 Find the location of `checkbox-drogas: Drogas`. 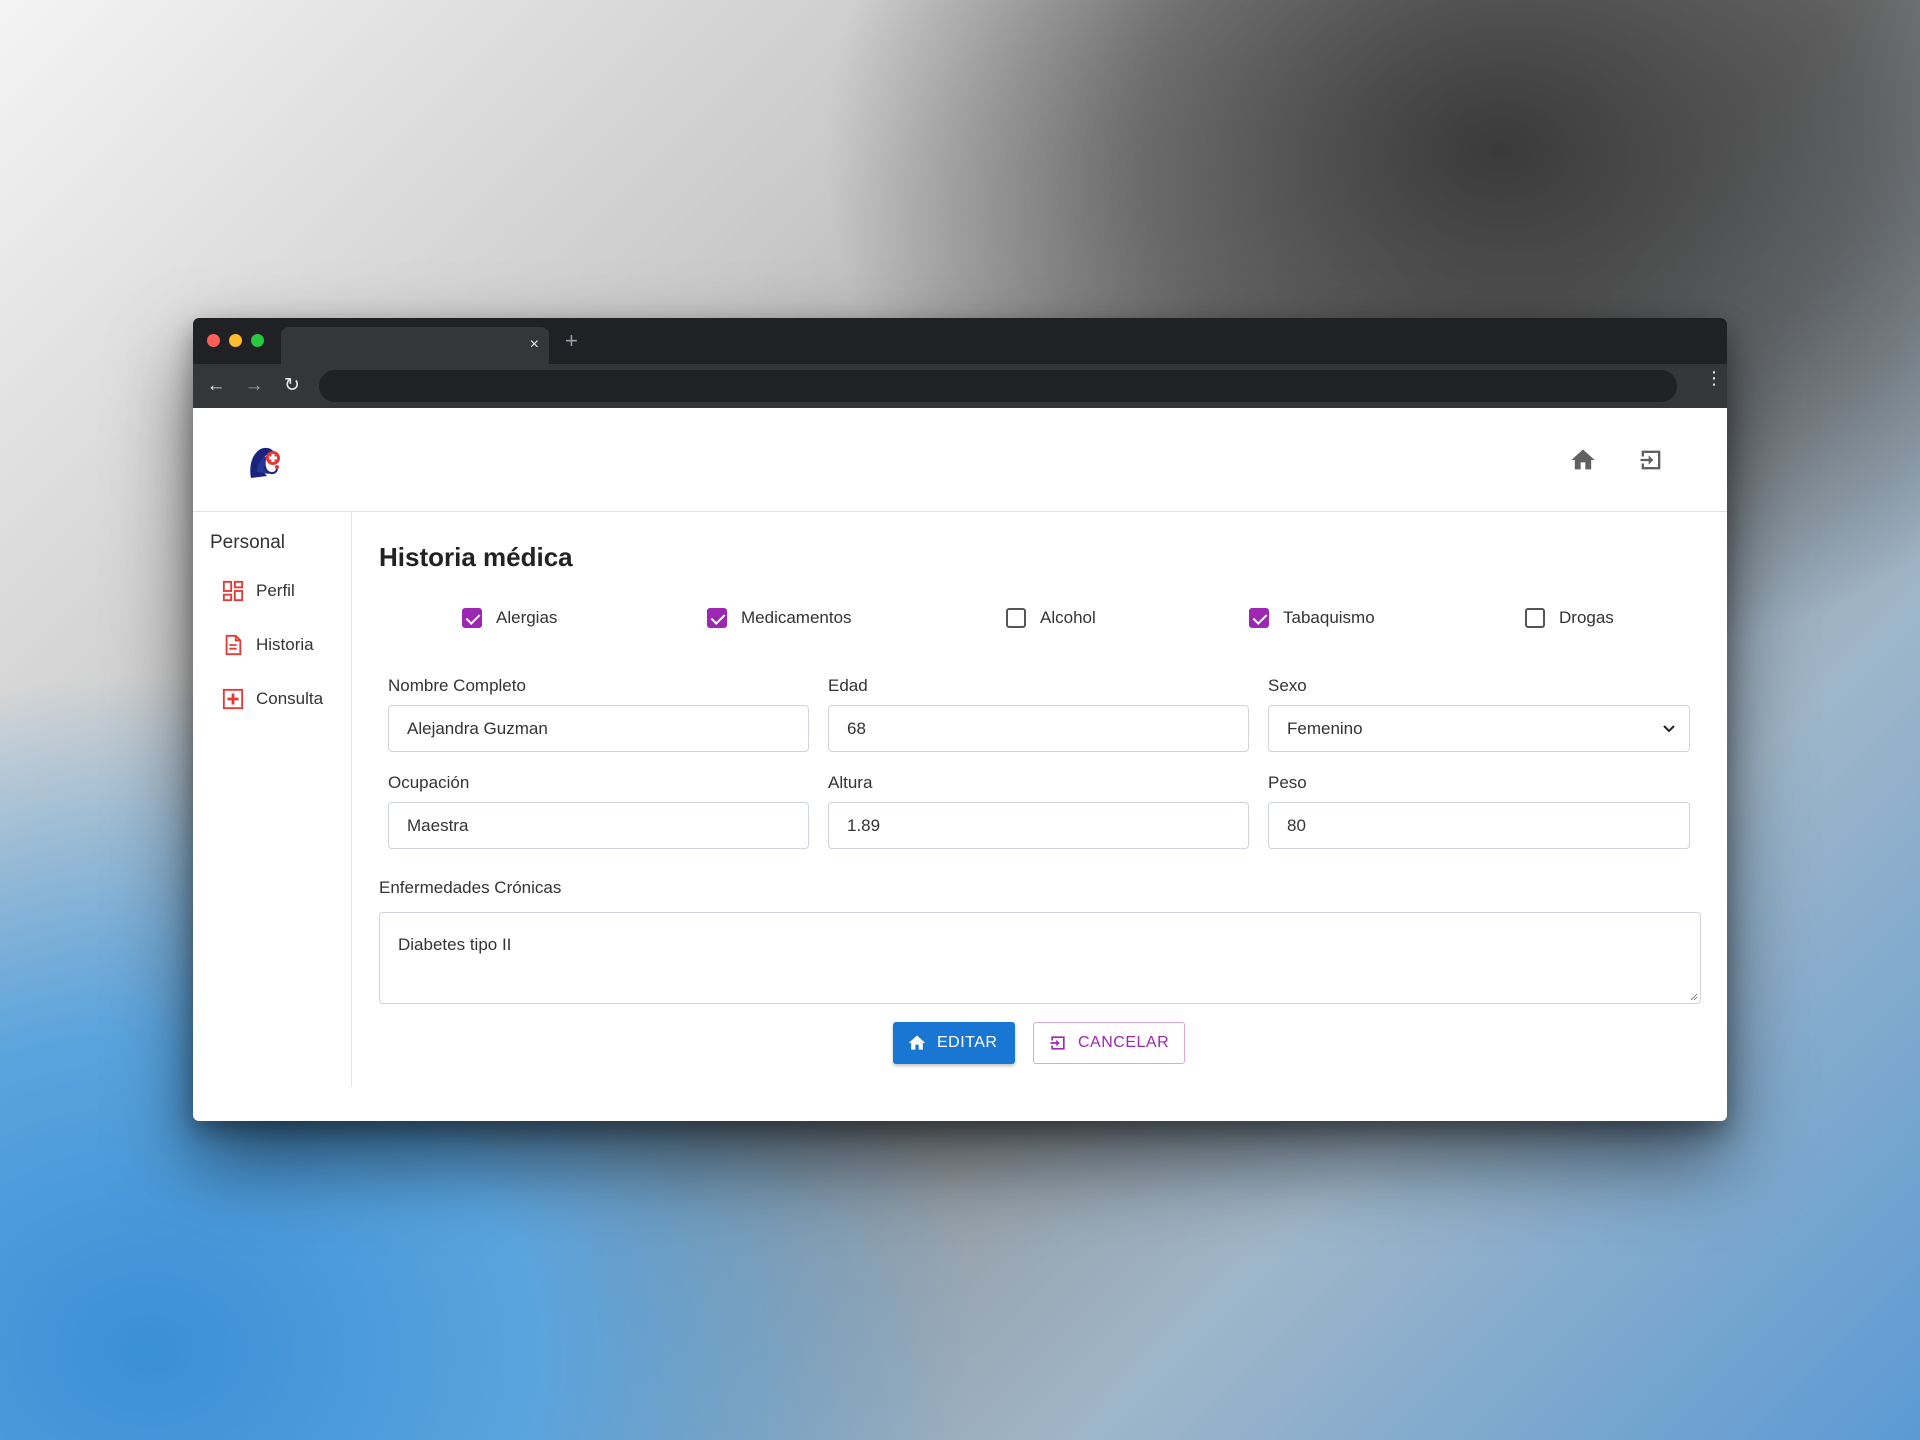

checkbox-drogas: Drogas is located at coordinates (1569, 618).